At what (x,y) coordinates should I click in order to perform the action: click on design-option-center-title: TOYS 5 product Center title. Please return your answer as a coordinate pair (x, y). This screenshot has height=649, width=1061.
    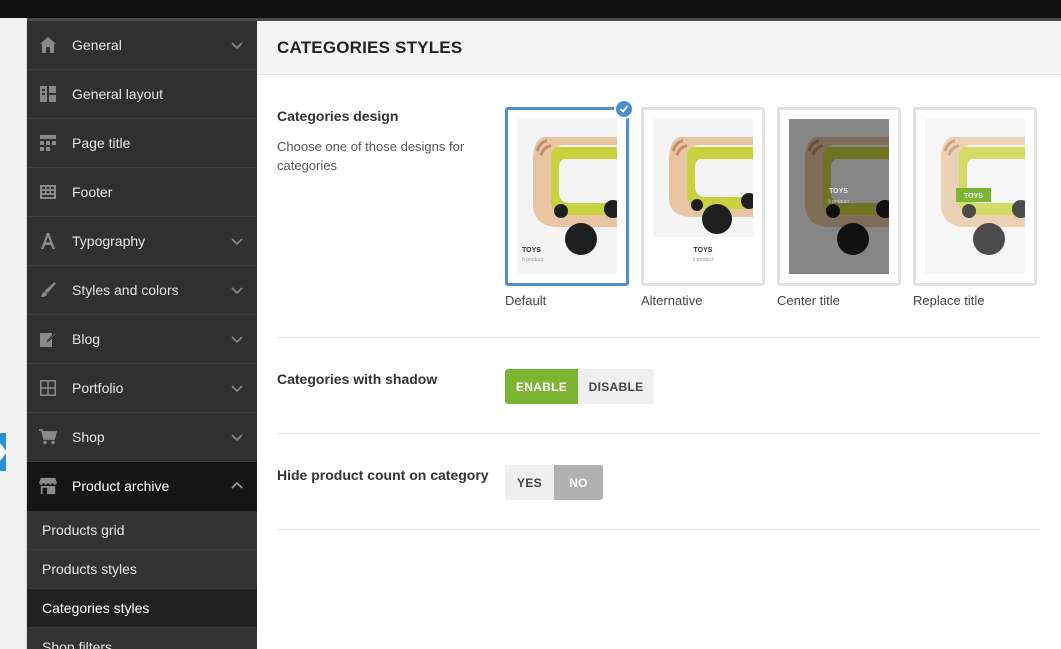
    Looking at the image, I should click on (839, 207).